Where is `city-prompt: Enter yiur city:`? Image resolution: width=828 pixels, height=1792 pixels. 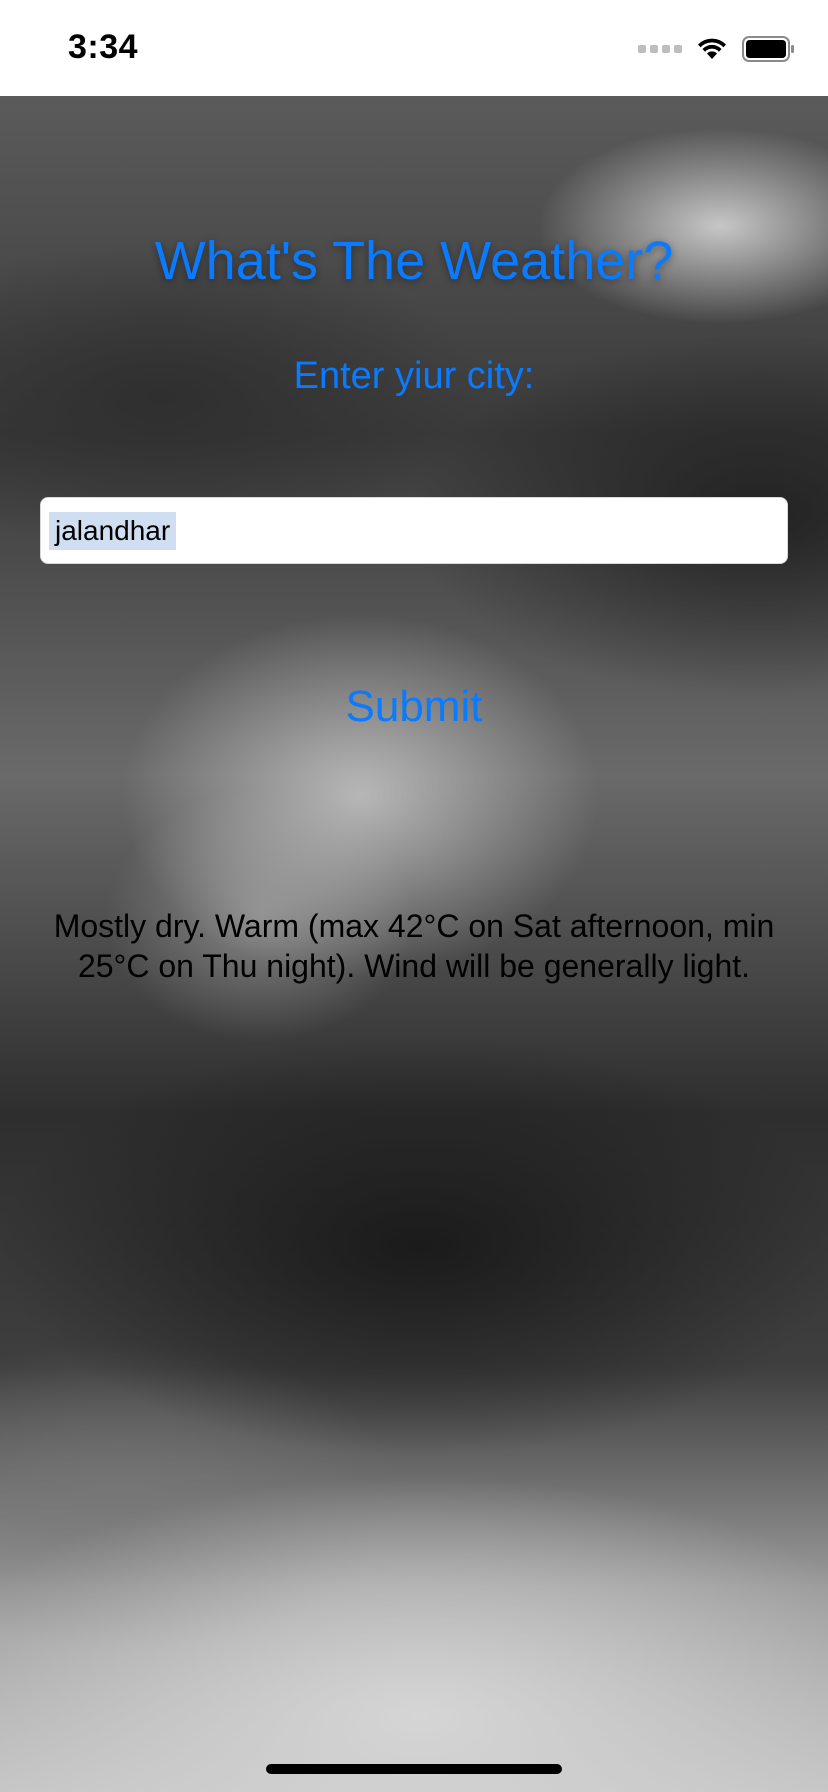 city-prompt: Enter yiur city: is located at coordinates (414, 376).